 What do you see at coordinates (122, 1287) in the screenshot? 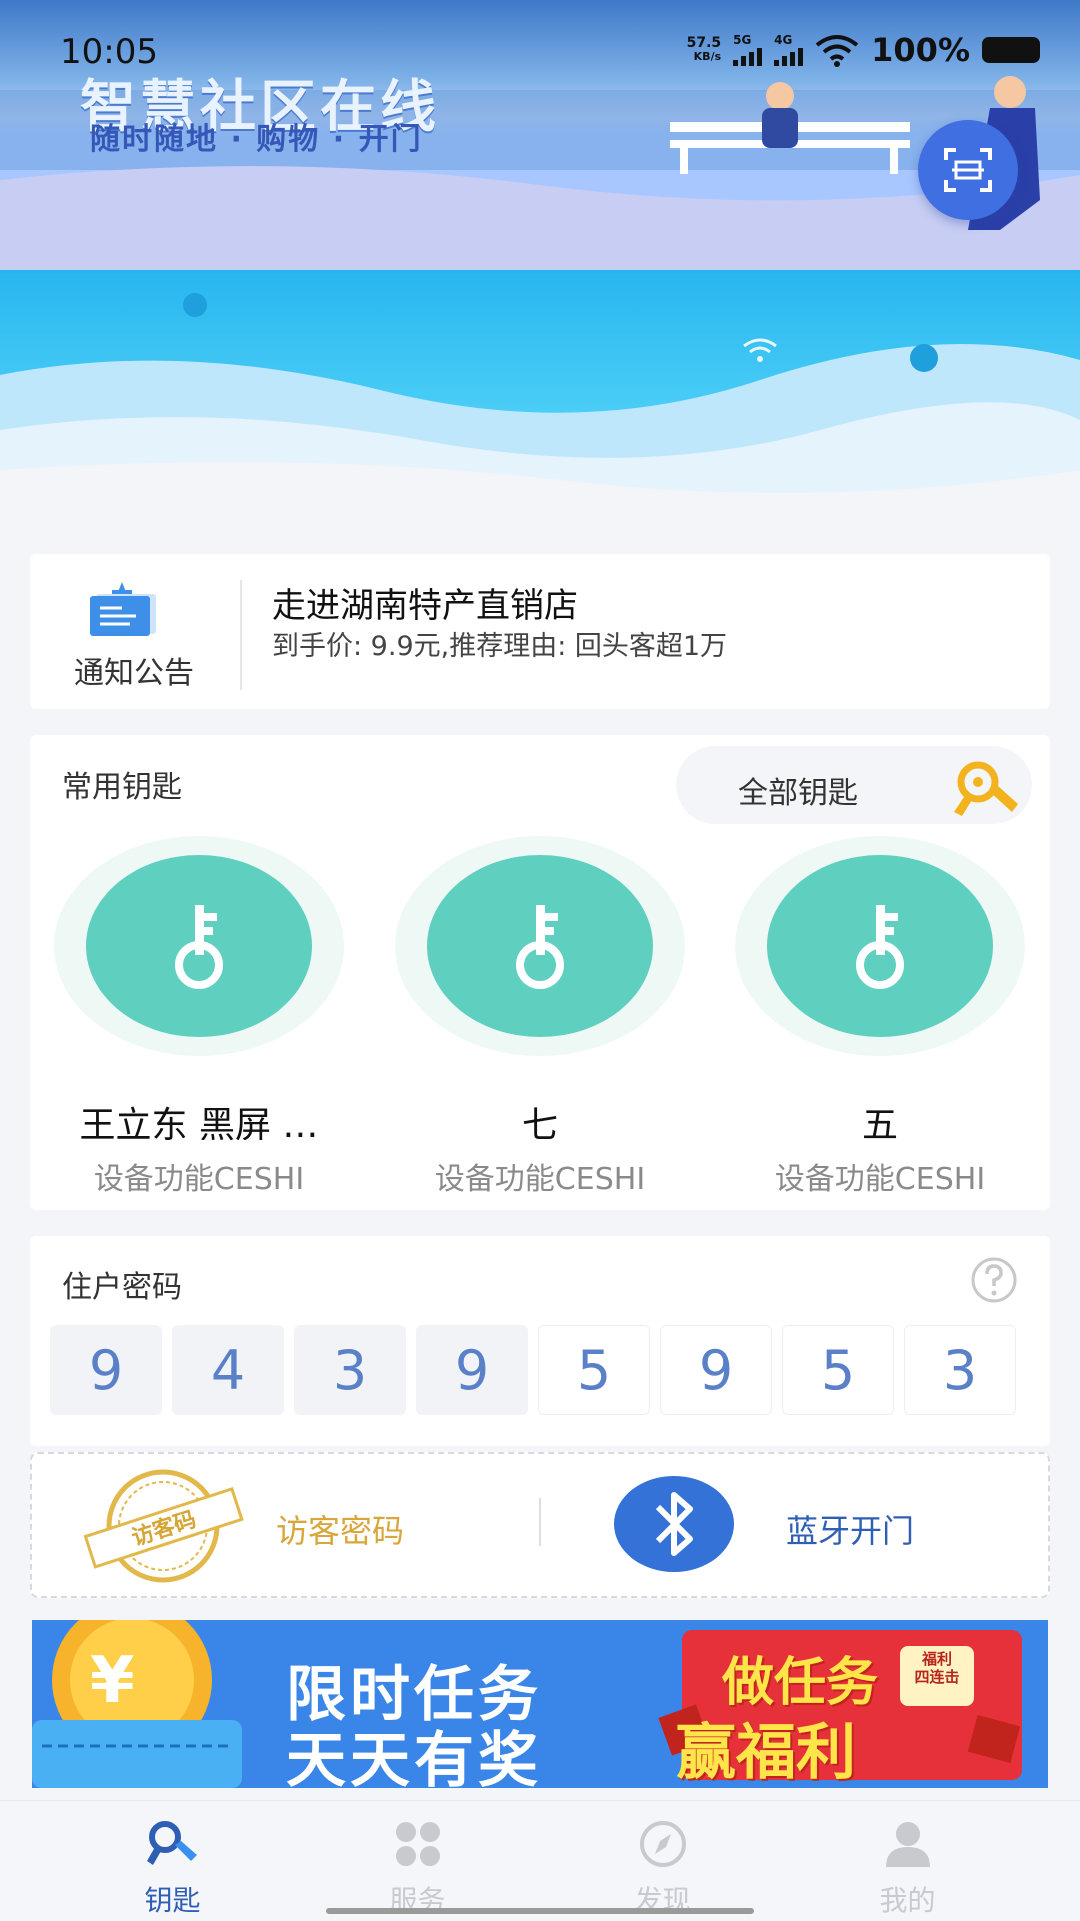
I see `section-title: 住户密码` at bounding box center [122, 1287].